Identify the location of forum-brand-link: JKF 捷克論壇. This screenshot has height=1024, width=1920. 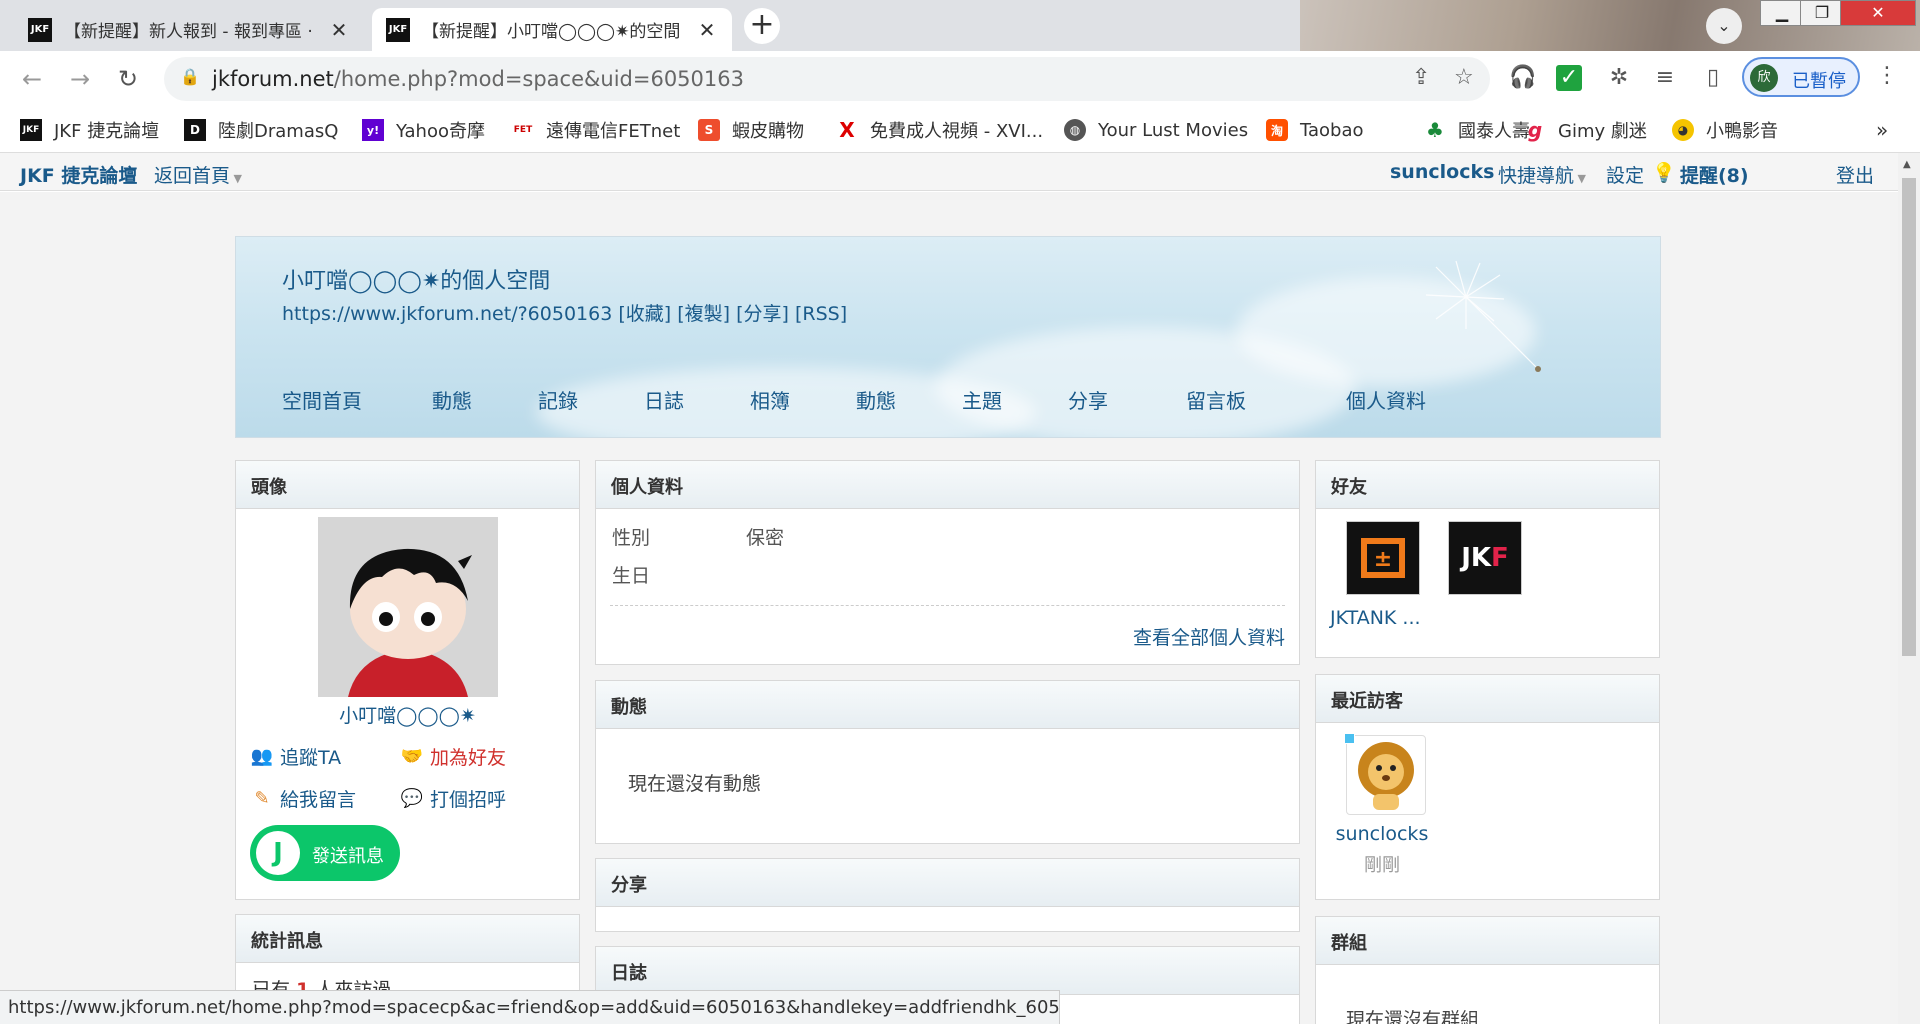
(78, 174).